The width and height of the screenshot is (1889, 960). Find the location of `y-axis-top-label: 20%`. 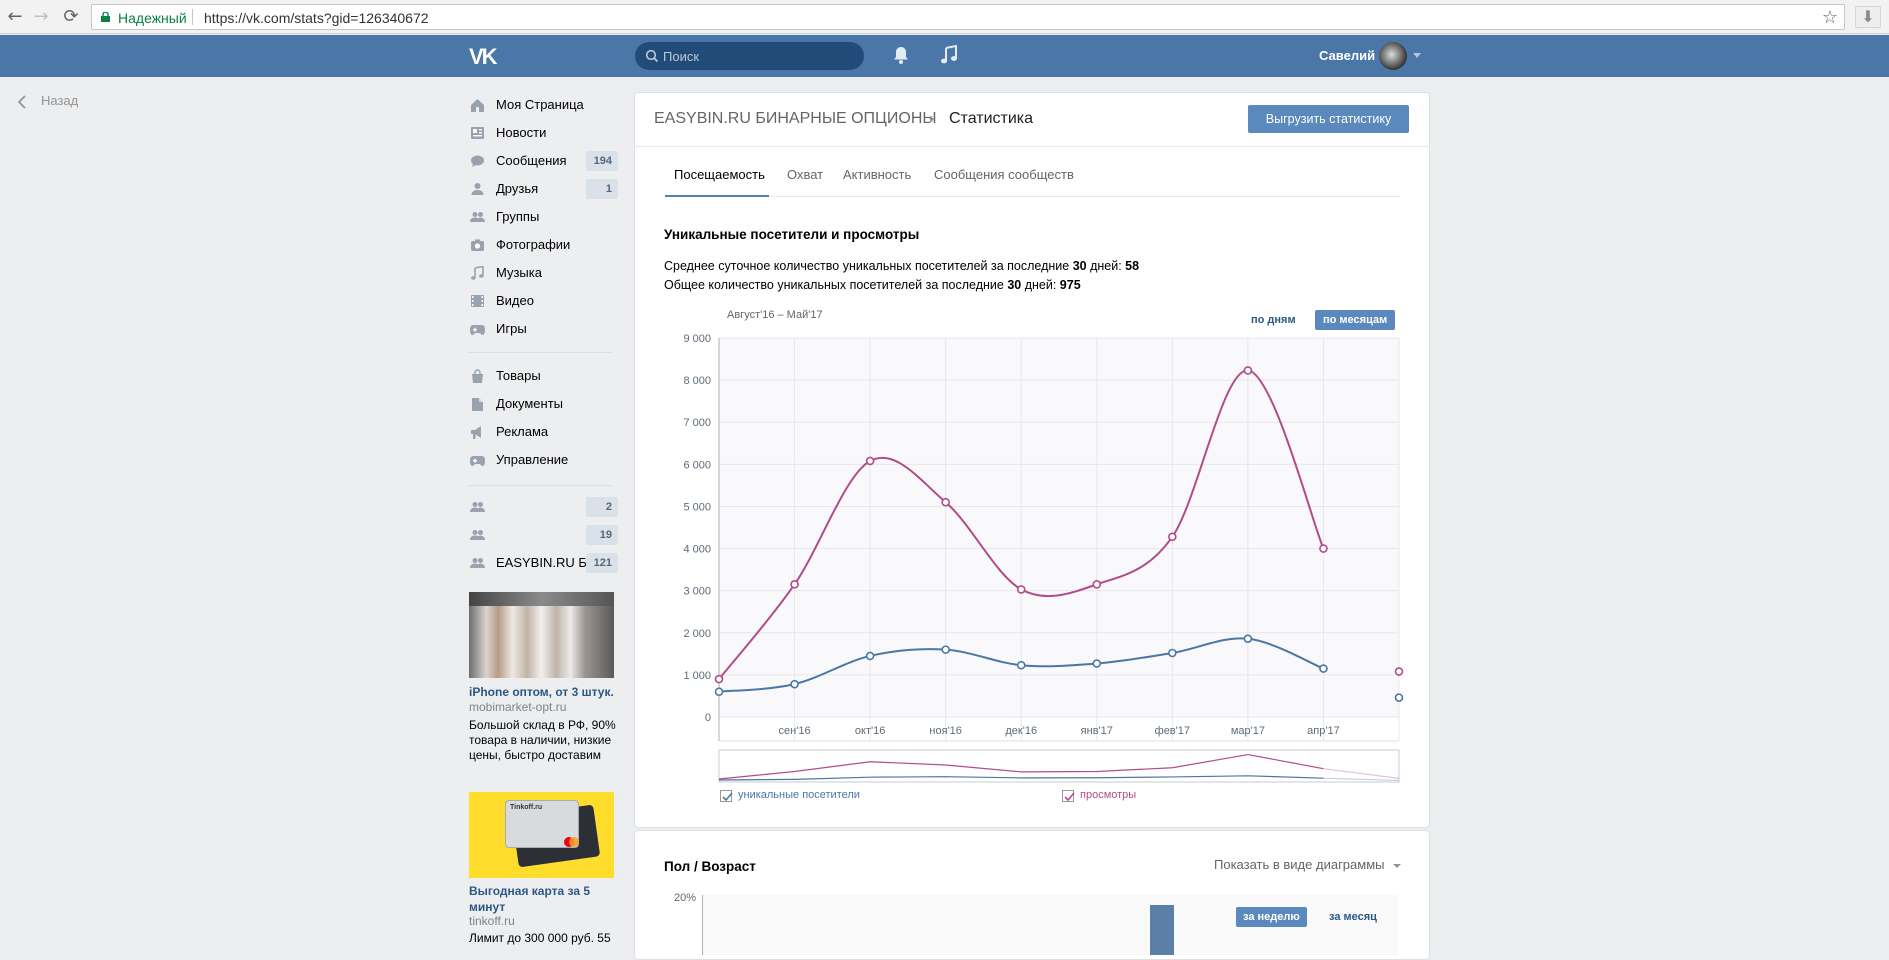

y-axis-top-label: 20% is located at coordinates (685, 898).